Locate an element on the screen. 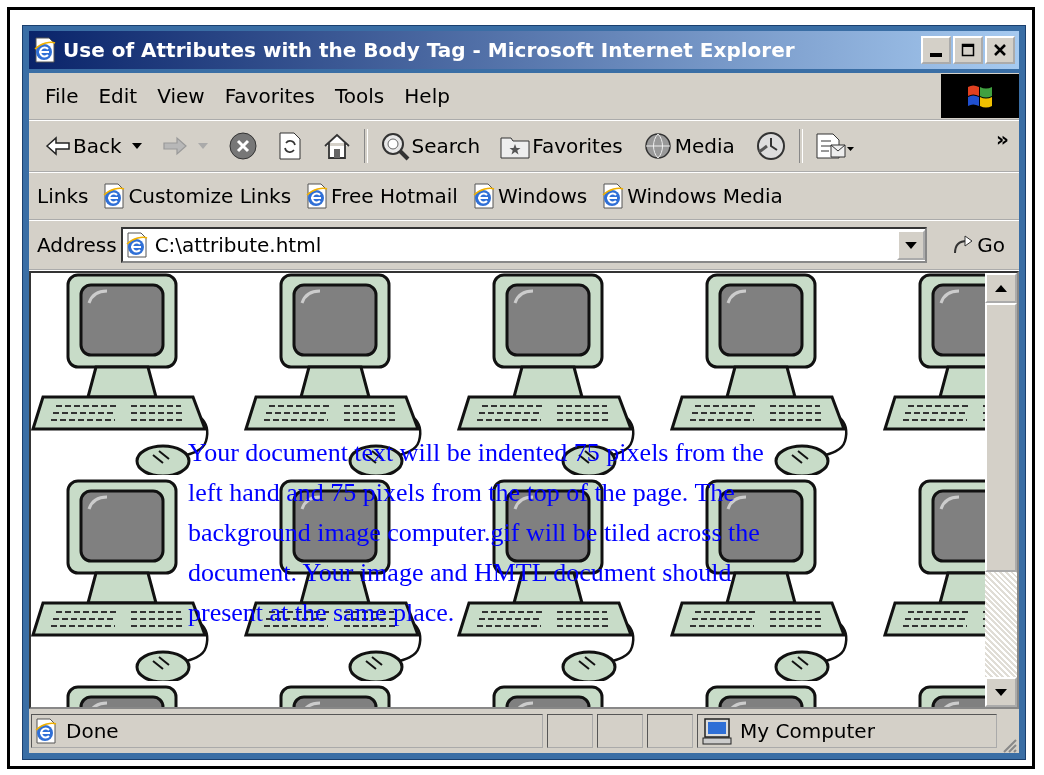  left-arrow-icon is located at coordinates (58, 146).